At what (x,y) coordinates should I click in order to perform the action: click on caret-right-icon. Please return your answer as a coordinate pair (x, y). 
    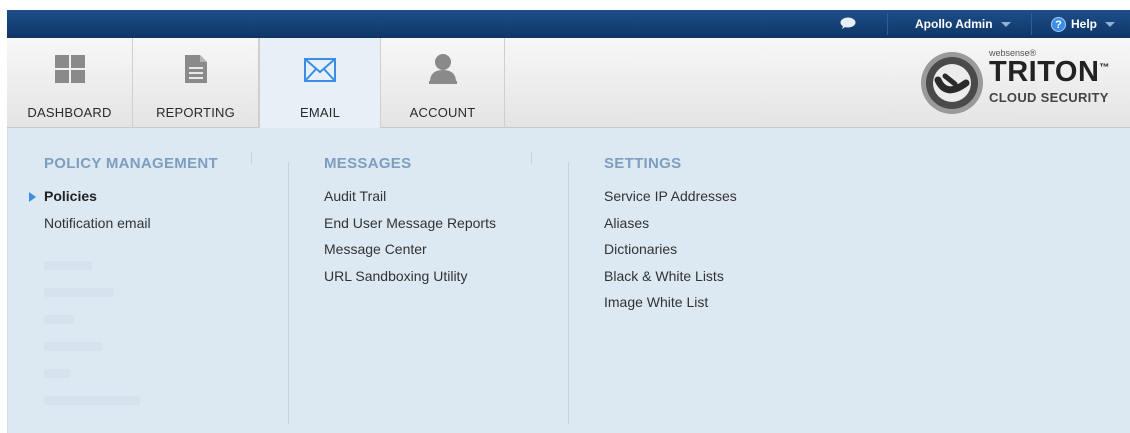
    Looking at the image, I should click on (32, 197).